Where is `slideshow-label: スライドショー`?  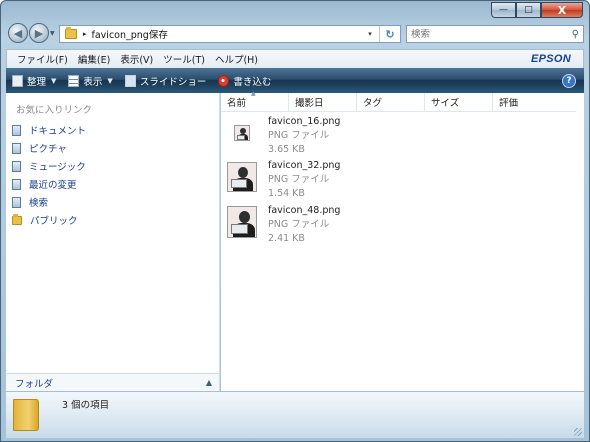
slideshow-label: スライドショー is located at coordinates (173, 82).